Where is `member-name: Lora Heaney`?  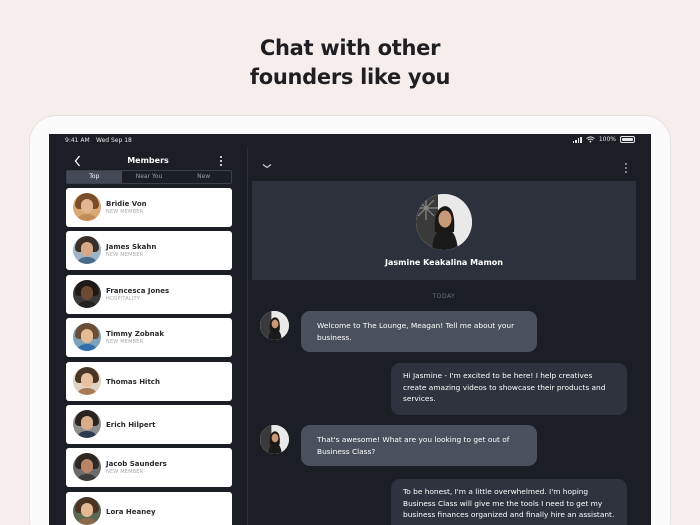
member-name: Lora Heaney is located at coordinates (131, 511).